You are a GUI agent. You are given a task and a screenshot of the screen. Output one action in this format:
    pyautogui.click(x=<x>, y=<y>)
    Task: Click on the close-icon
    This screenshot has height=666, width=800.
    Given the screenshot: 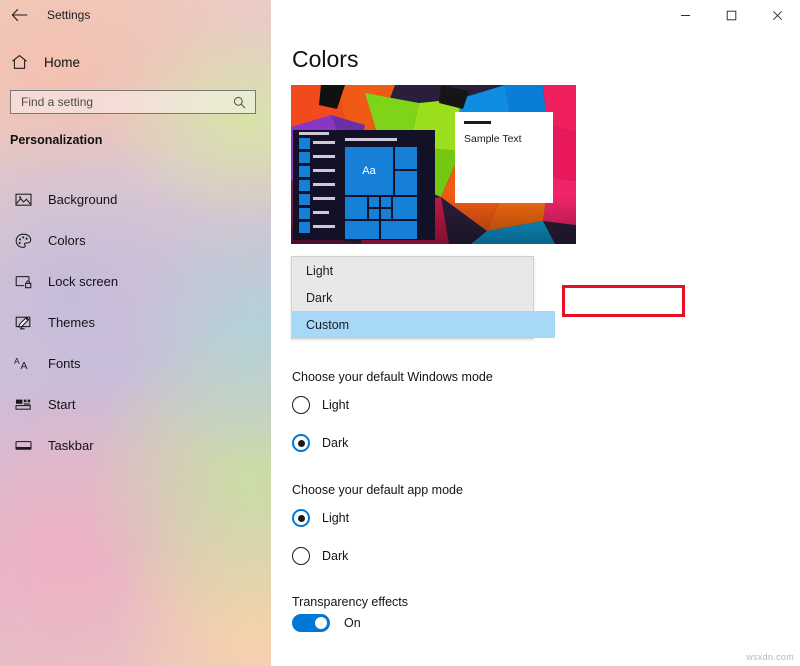 What is the action you would take?
    pyautogui.click(x=777, y=15)
    